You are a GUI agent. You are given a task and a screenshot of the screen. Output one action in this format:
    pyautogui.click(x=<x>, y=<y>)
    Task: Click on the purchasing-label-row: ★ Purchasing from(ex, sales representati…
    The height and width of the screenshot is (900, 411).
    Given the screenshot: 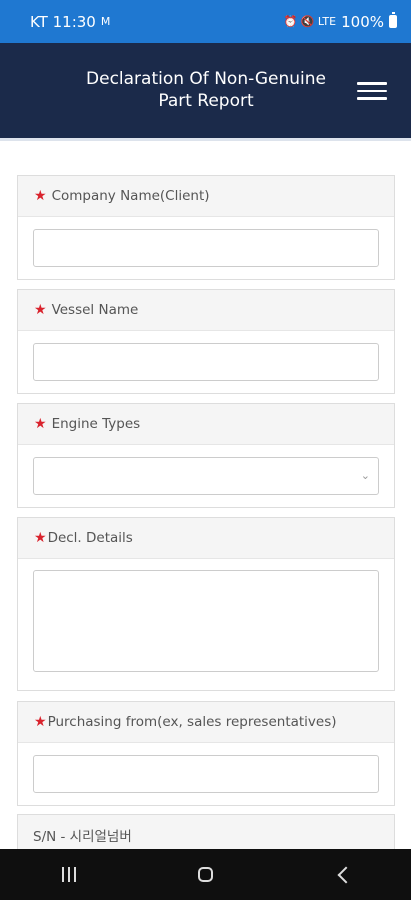 What is the action you would take?
    pyautogui.click(x=206, y=722)
    